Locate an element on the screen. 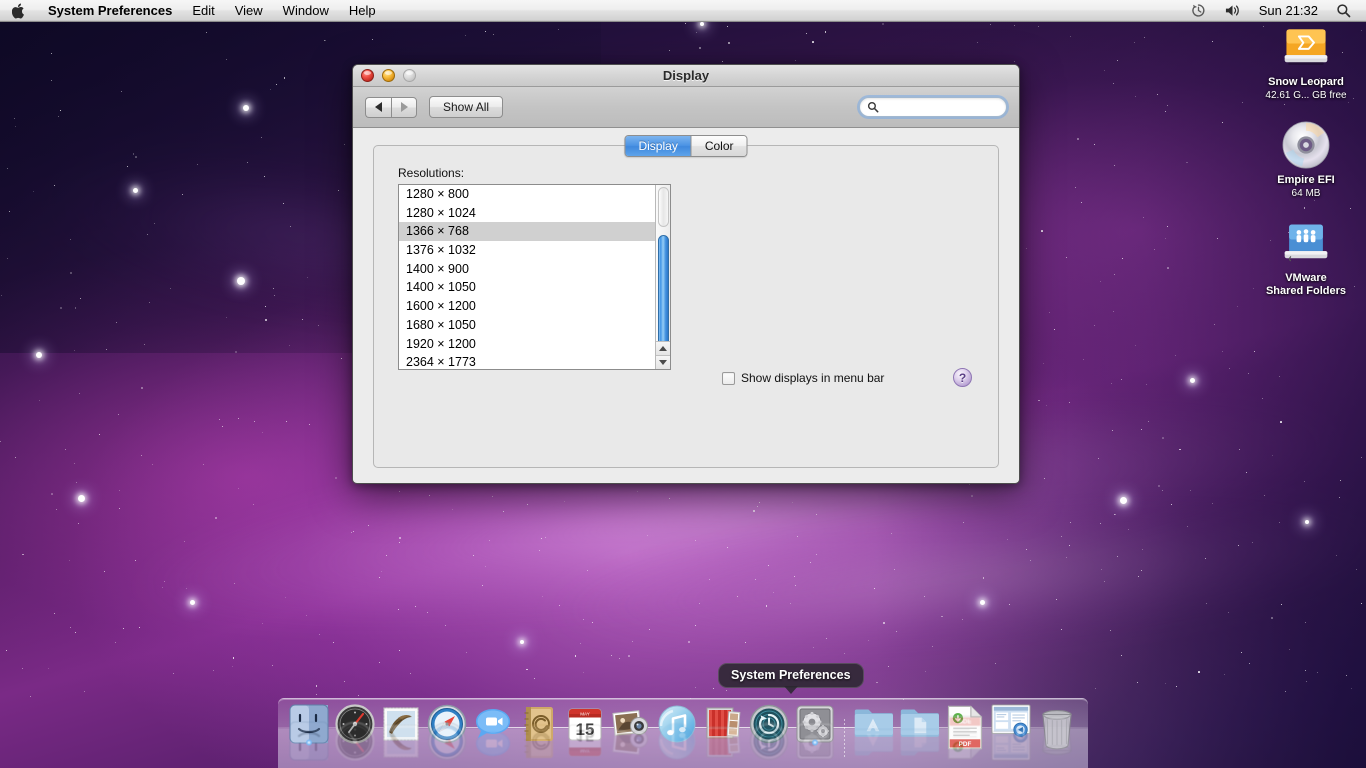 The width and height of the screenshot is (1366, 768). menu-item-edit: Edit is located at coordinates (203, 10).